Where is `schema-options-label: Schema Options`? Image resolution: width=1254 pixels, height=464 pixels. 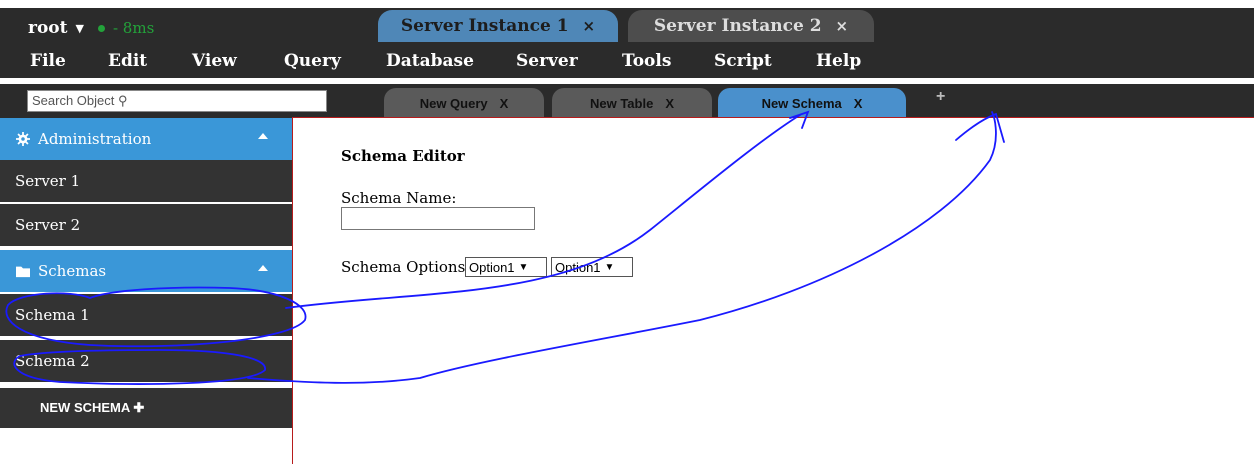
schema-options-label: Schema Options is located at coordinates (403, 267).